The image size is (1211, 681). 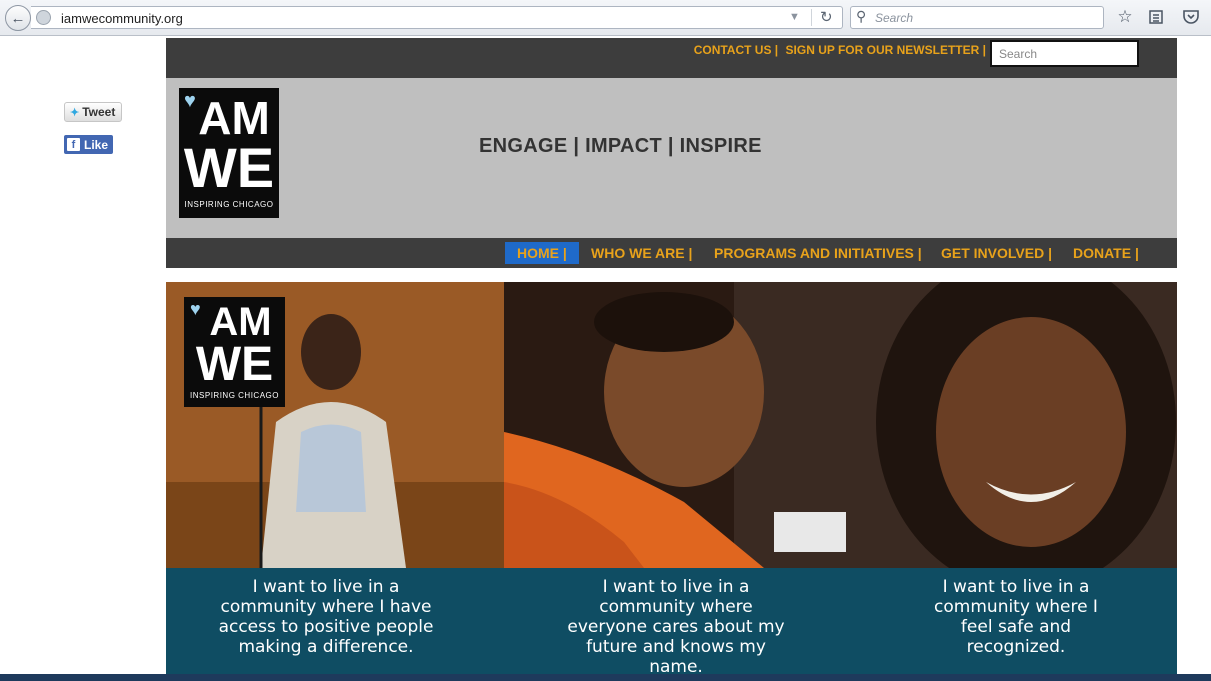 What do you see at coordinates (229, 204) in the screenshot?
I see `logo-tagline: INSPIRING CHICAGO` at bounding box center [229, 204].